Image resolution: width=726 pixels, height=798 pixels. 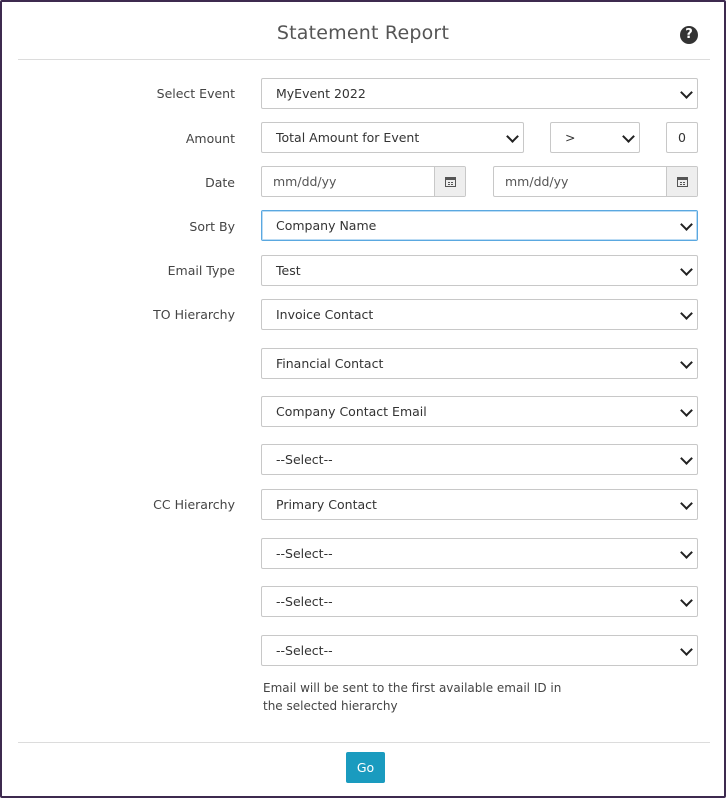 What do you see at coordinates (212, 226) in the screenshot?
I see `sort-by-label: Sort By` at bounding box center [212, 226].